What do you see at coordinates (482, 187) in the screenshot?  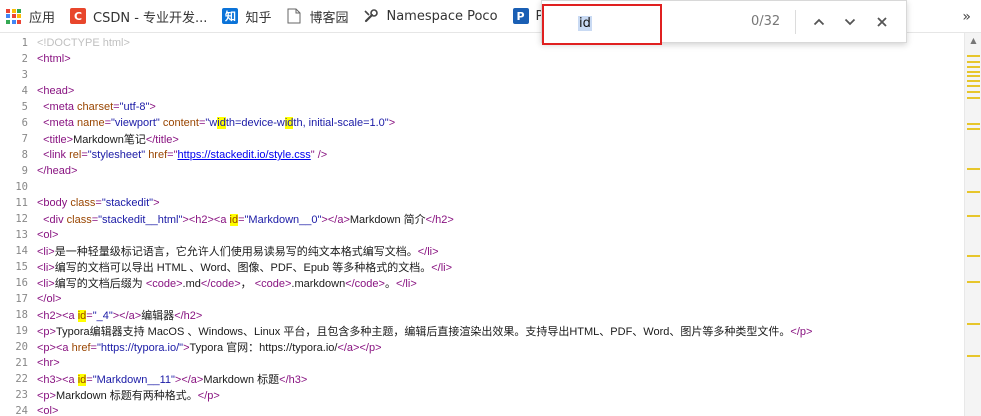 I see `source-line: 10` at bounding box center [482, 187].